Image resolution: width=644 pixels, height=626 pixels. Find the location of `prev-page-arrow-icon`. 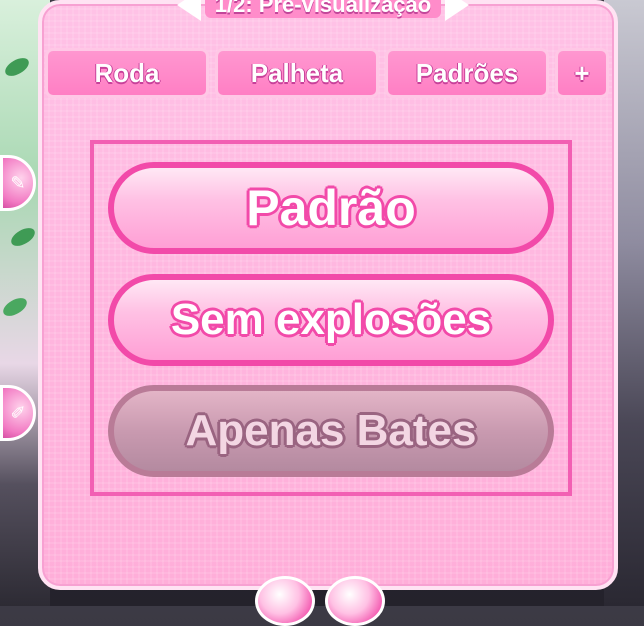

prev-page-arrow-icon is located at coordinates (188, 10).